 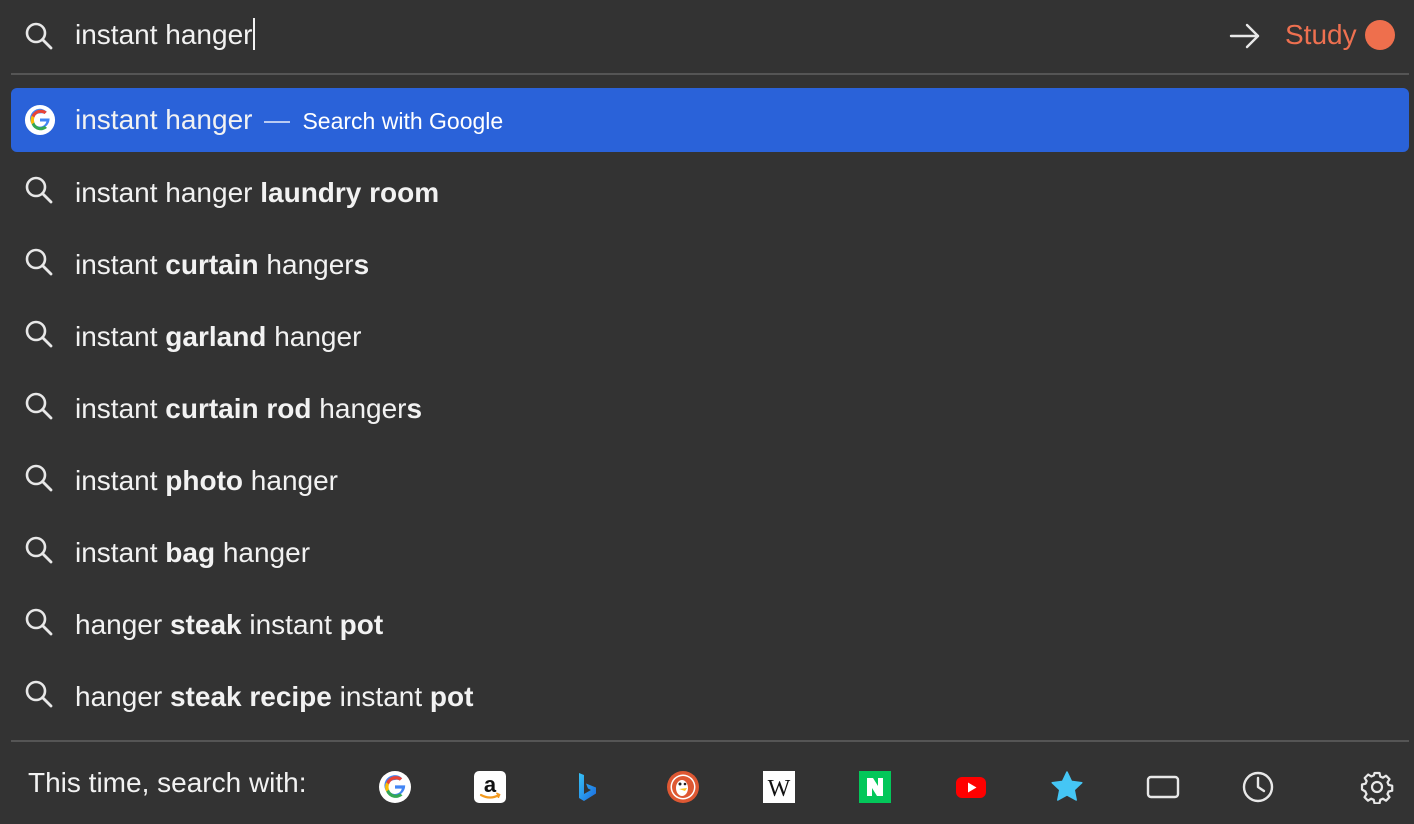 What do you see at coordinates (350, 192) in the screenshot?
I see `suggestion-completion: laundry room` at bounding box center [350, 192].